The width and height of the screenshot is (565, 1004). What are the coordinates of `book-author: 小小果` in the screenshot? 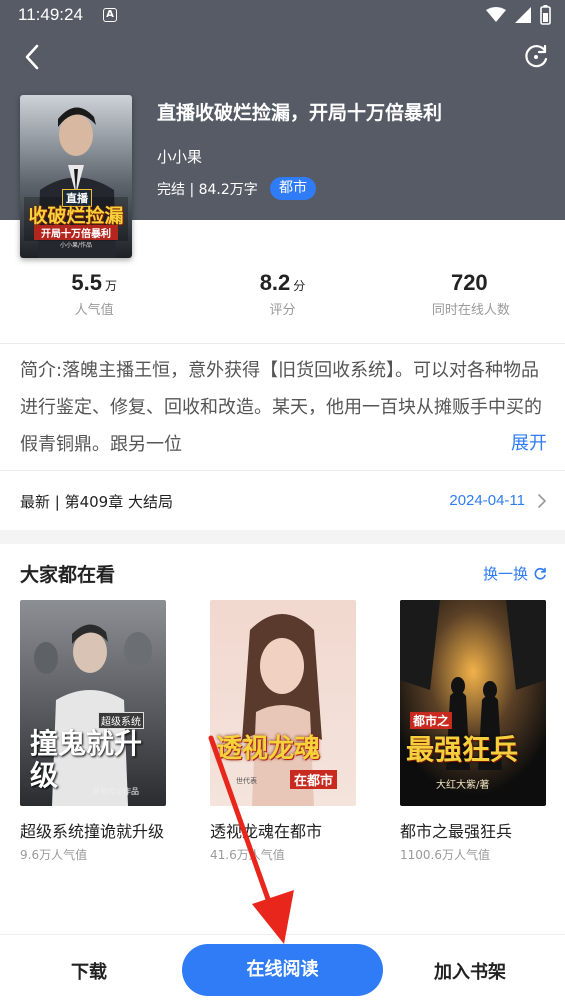 It's located at (179, 156).